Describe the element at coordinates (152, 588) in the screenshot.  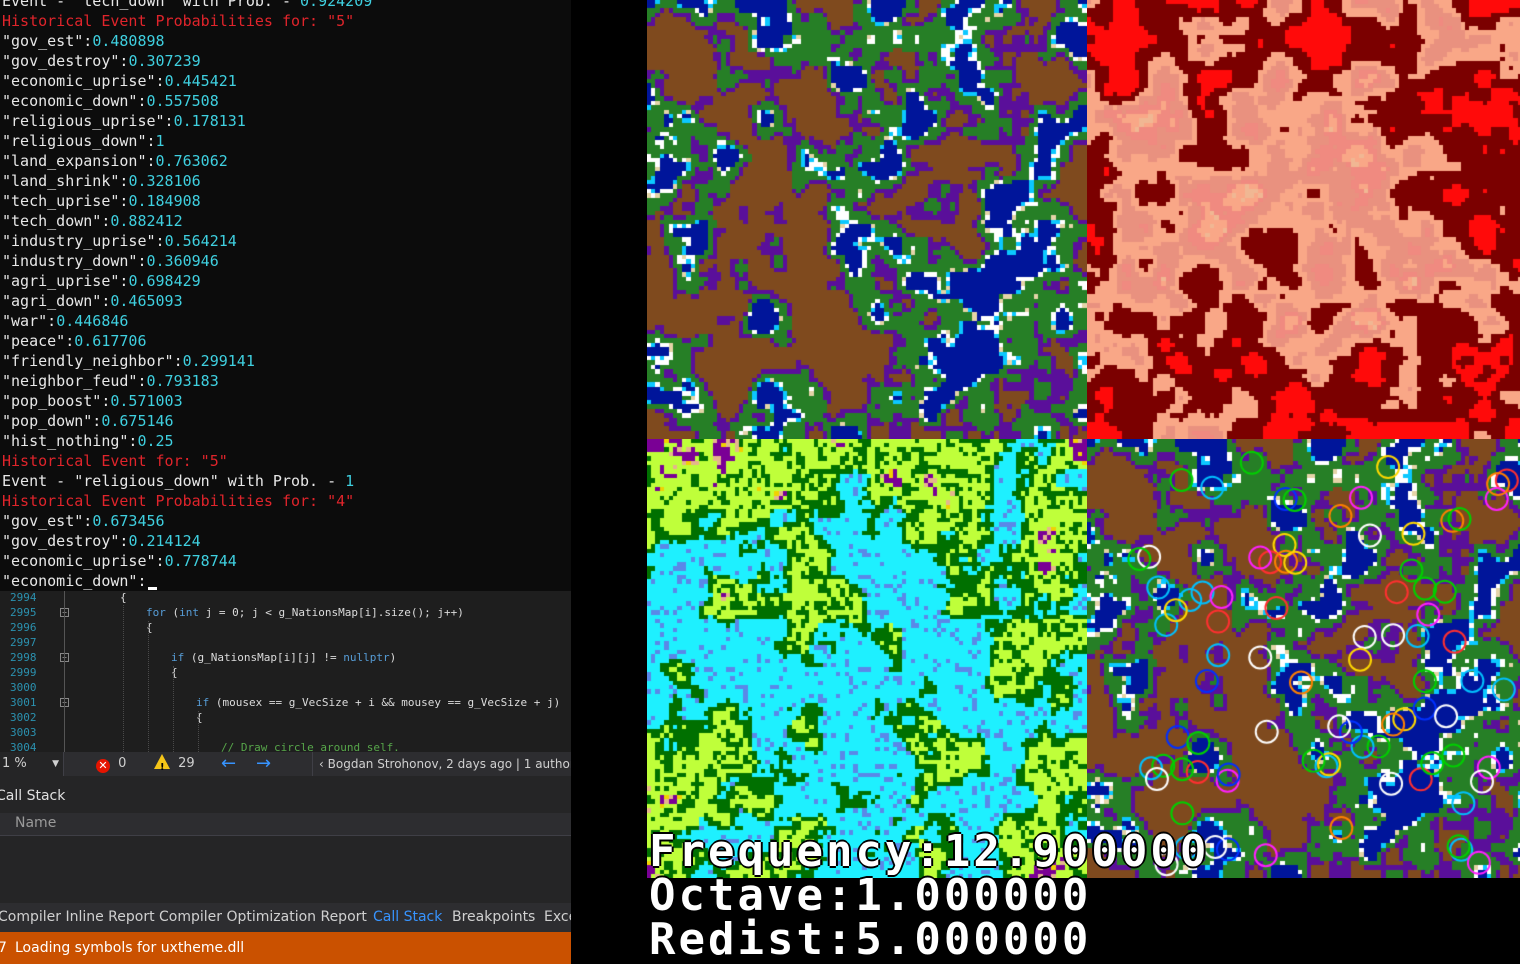
I see `text-cursor` at that location.